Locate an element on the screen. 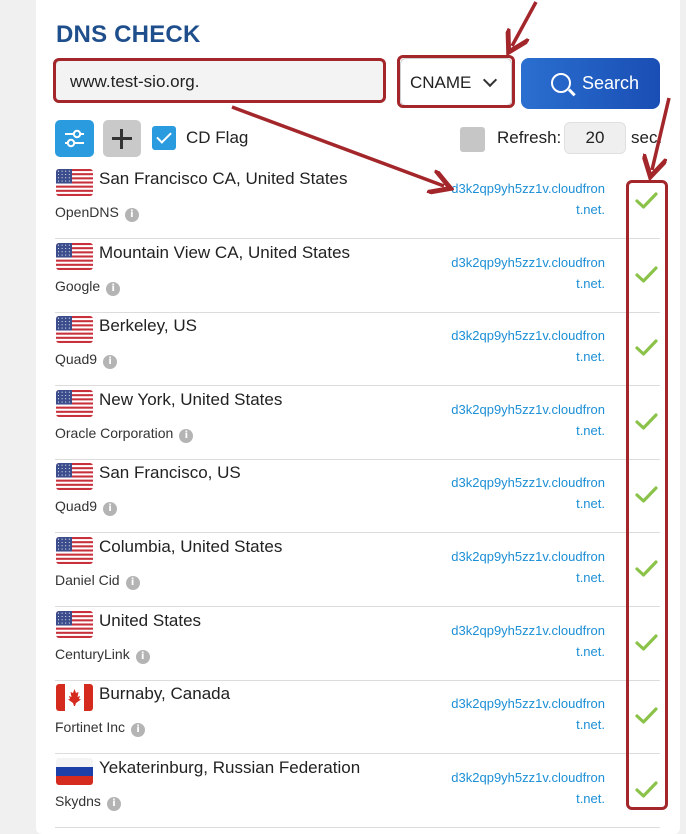 This screenshot has height=834, width=686. annotation-arrow-status is located at coordinates (661, 133).